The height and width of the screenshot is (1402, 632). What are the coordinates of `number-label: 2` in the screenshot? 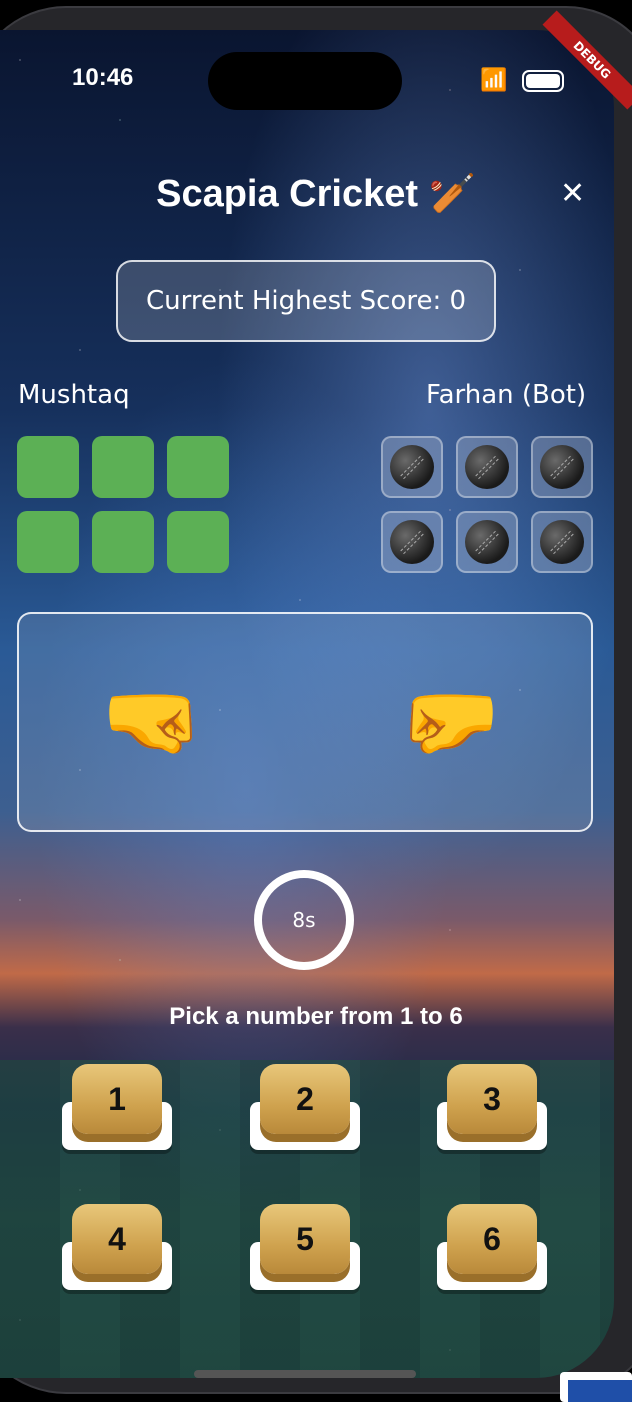 It's located at (305, 1099).